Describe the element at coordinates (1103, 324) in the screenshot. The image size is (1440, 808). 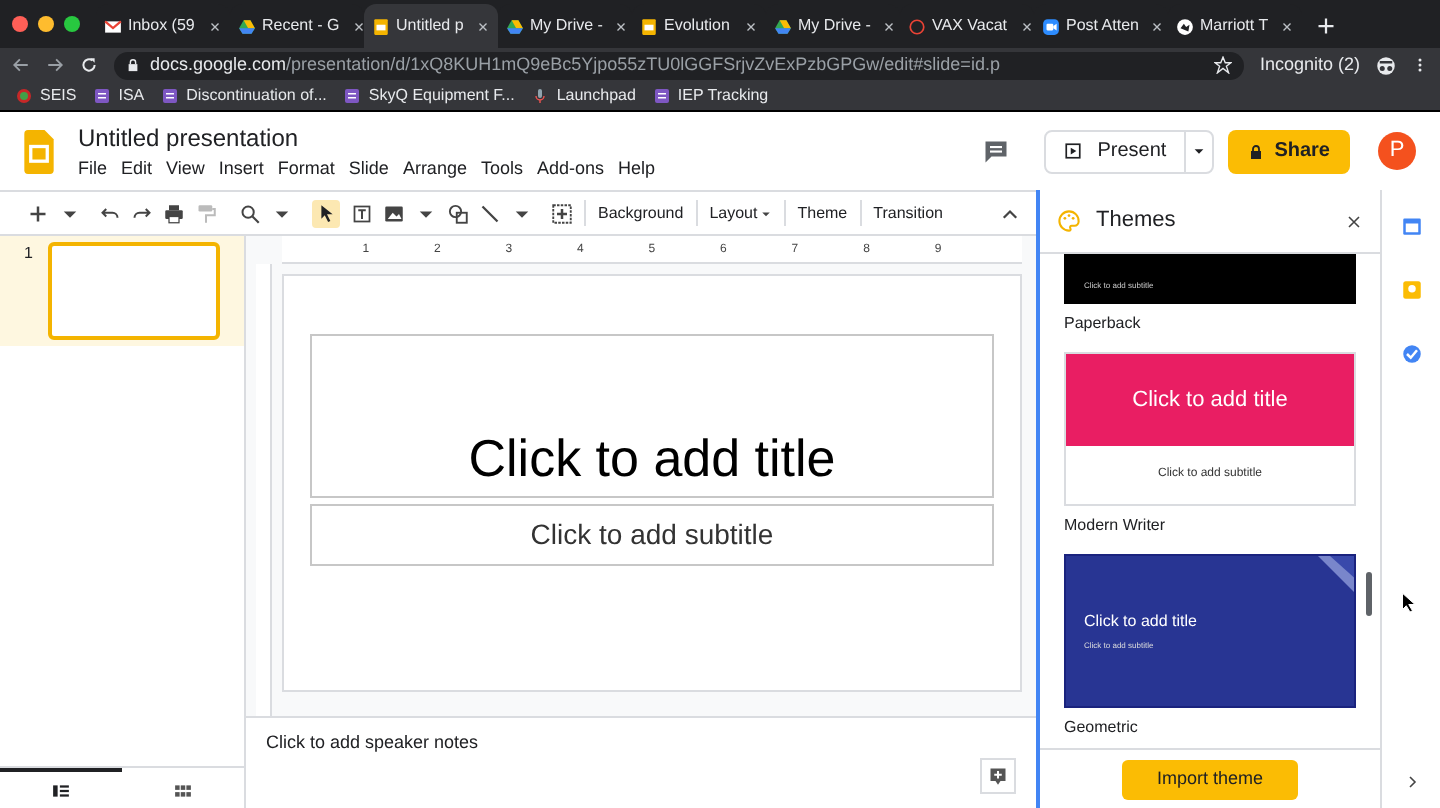
I see `theme-name: Paperback` at that location.